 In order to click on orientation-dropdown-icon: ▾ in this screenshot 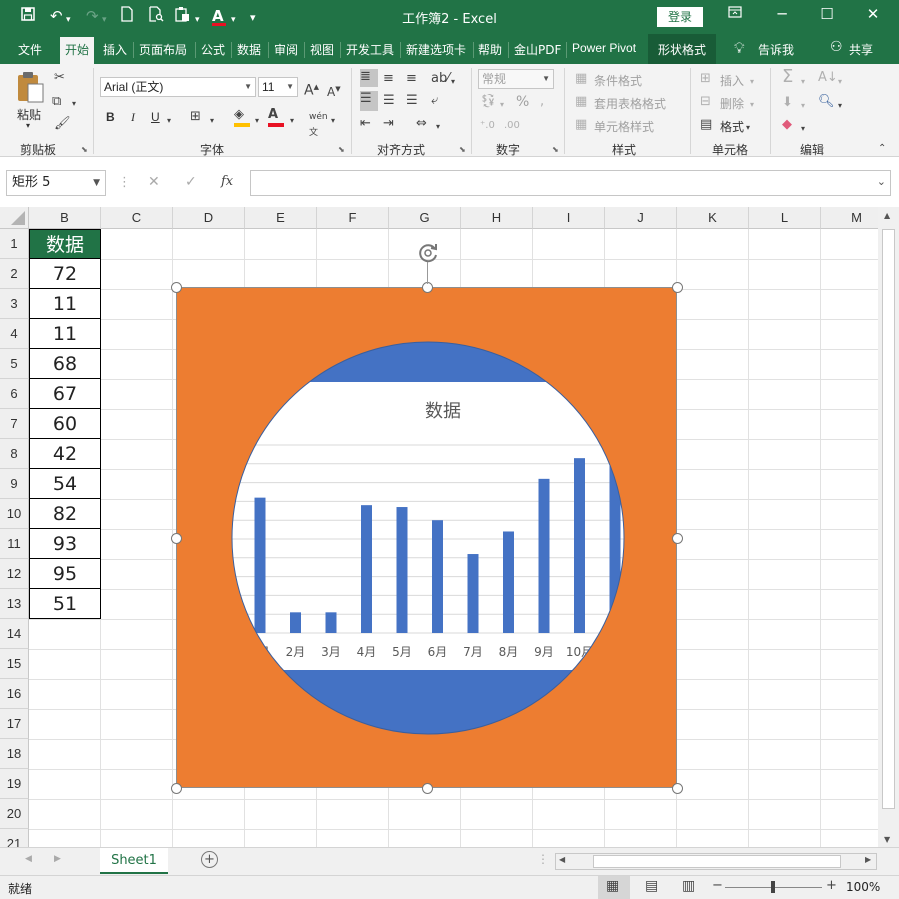, I will do `click(453, 82)`.